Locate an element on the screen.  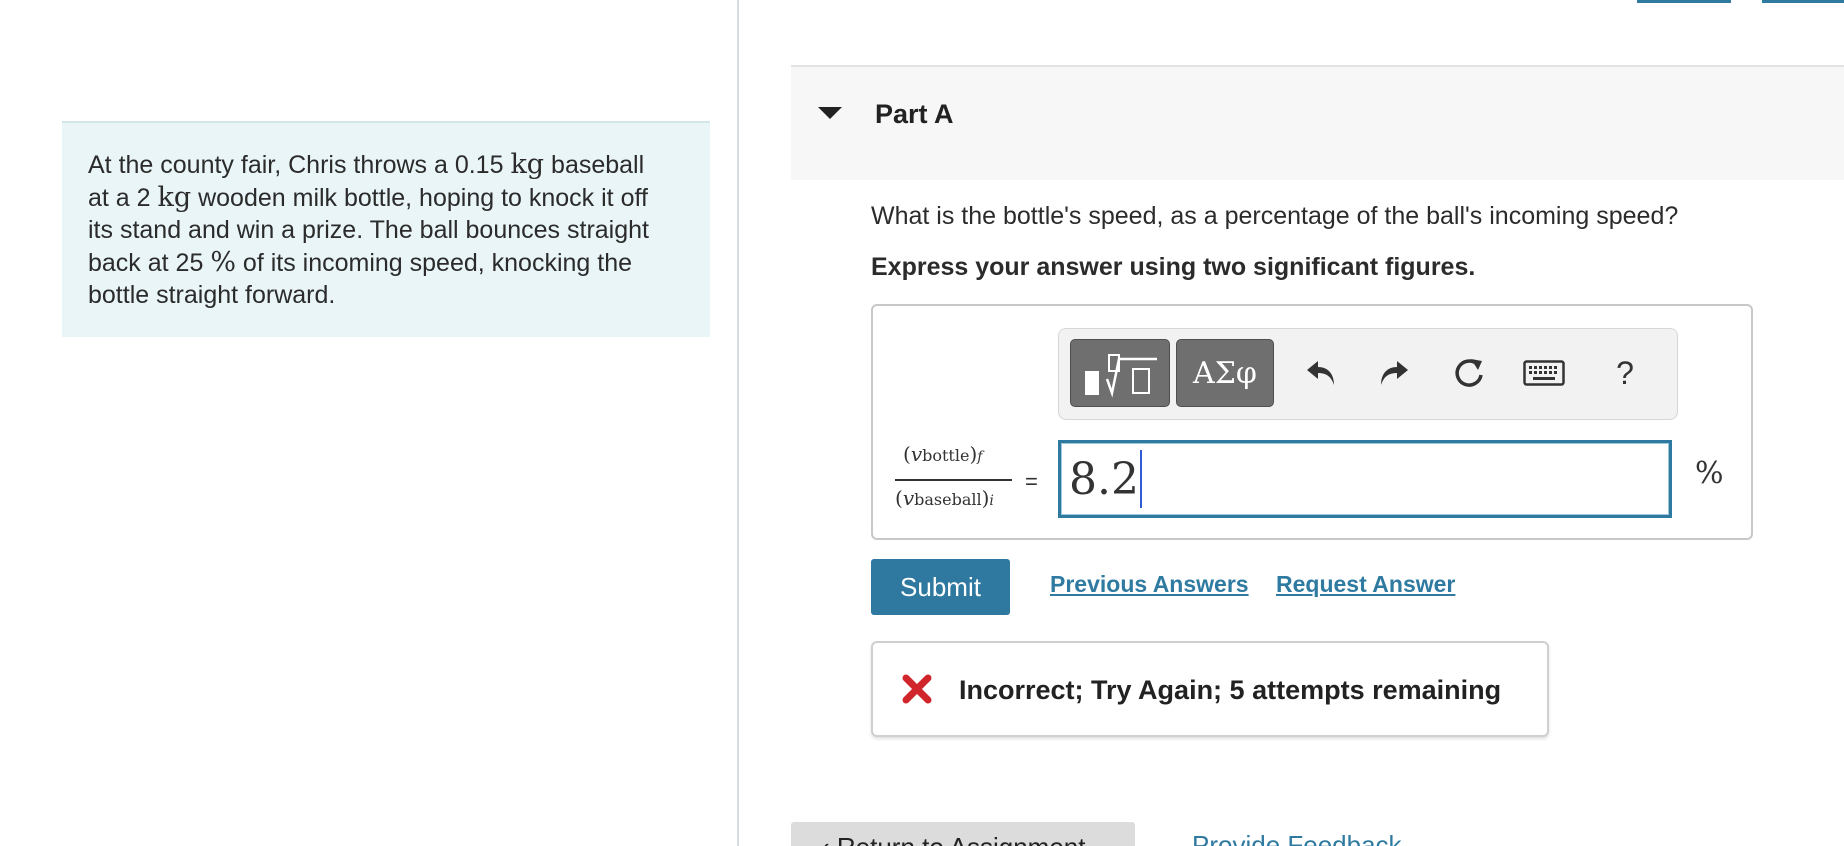
problem-line-5: bottle straight forward. is located at coordinates (212, 295).